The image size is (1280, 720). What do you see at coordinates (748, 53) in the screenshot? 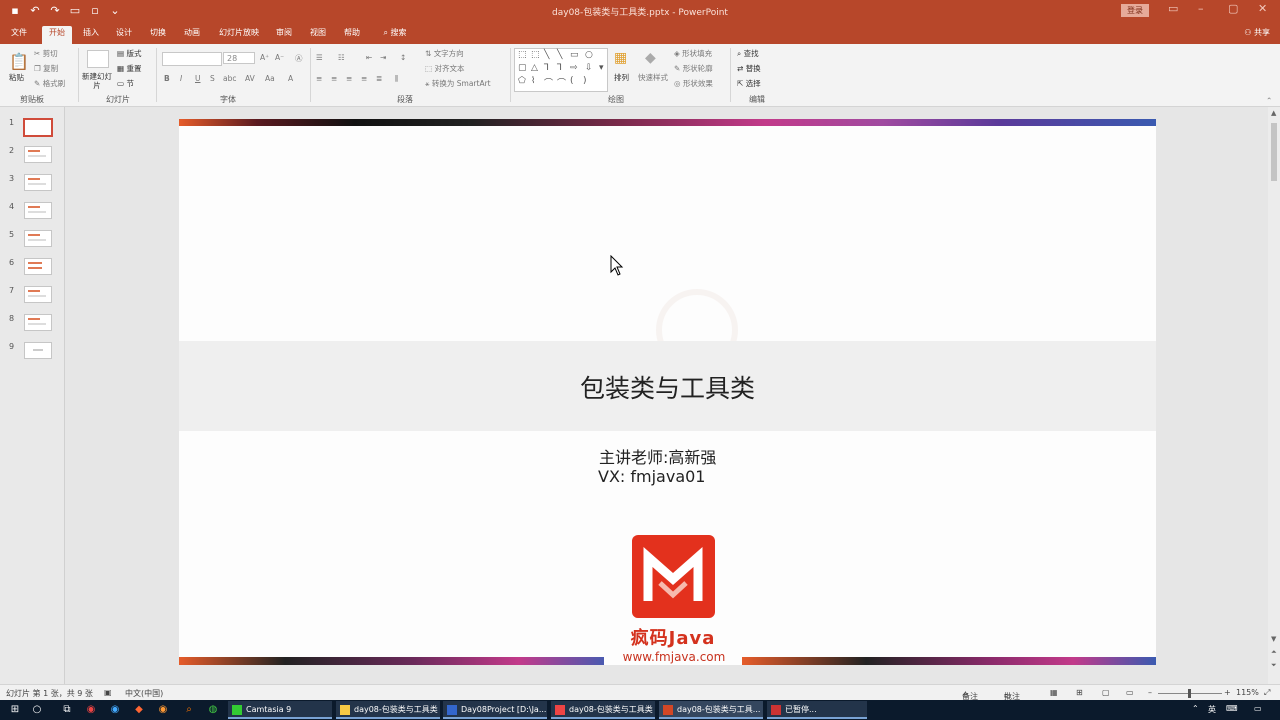
I see `find-button: ⌕ 查找` at bounding box center [748, 53].